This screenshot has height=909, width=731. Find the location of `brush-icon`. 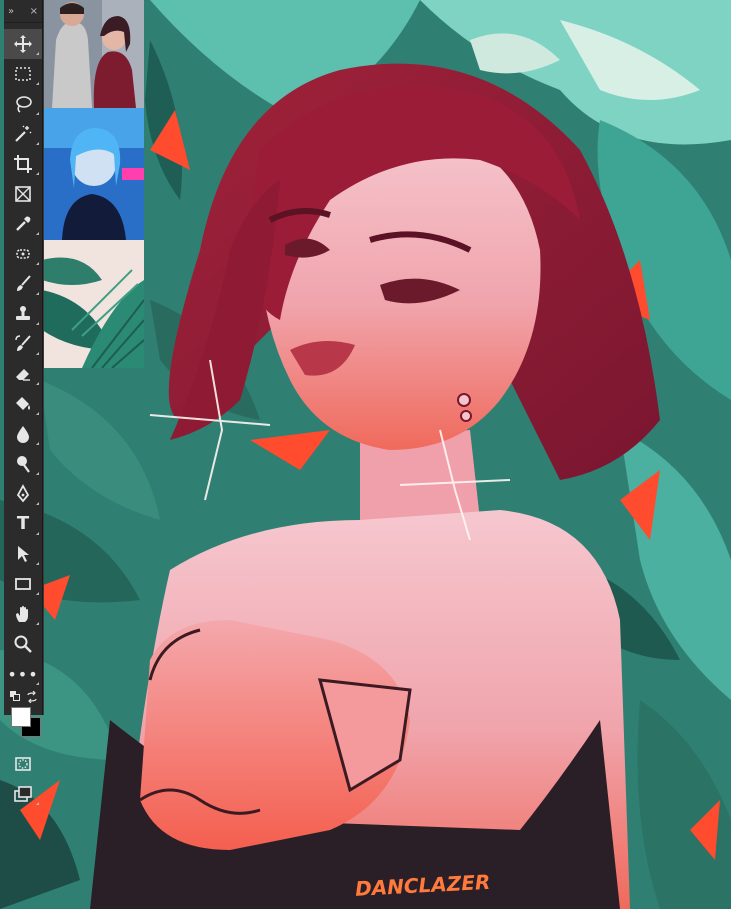

brush-icon is located at coordinates (24, 283).